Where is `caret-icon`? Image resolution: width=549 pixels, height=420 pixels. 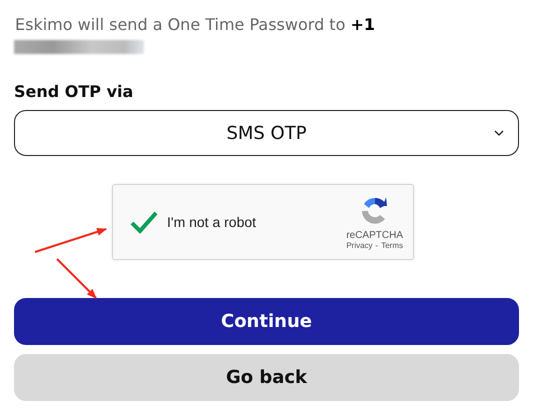
caret-icon is located at coordinates (499, 133).